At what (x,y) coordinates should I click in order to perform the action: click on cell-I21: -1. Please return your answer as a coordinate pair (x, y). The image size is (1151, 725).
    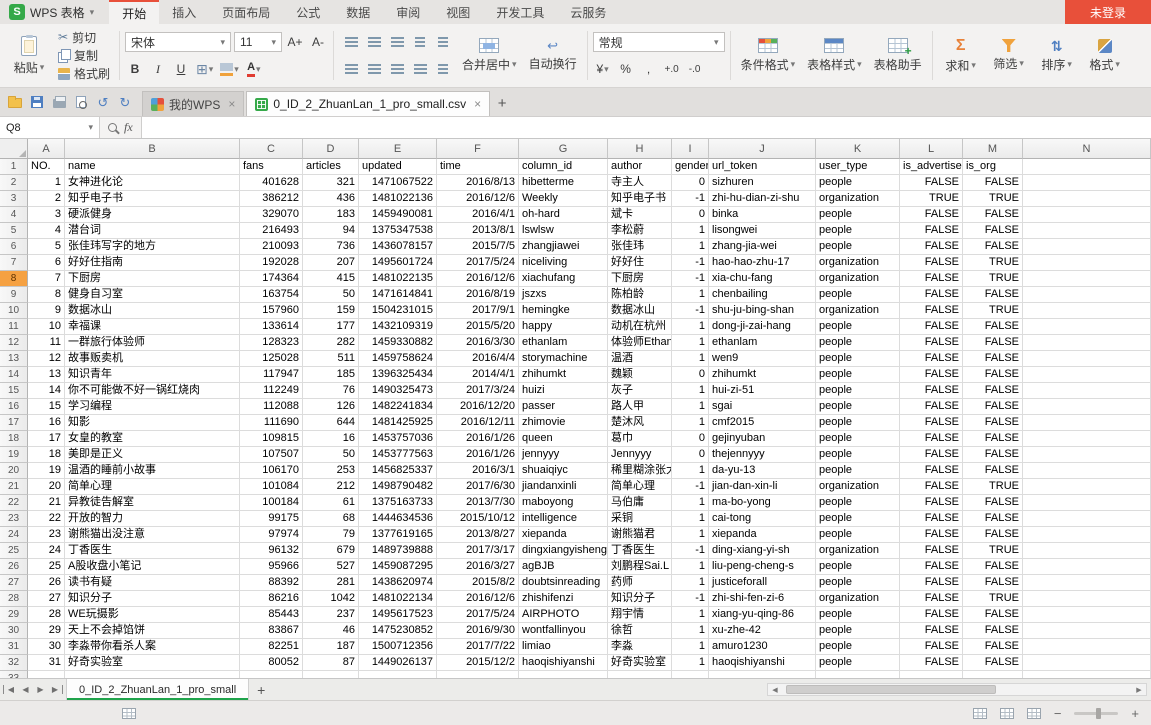
    Looking at the image, I should click on (690, 487).